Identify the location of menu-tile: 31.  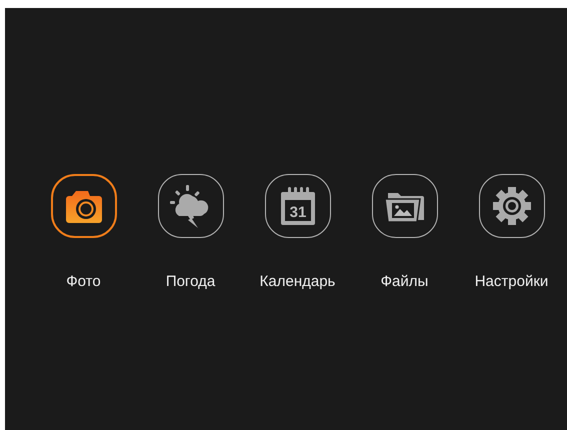
(297, 206).